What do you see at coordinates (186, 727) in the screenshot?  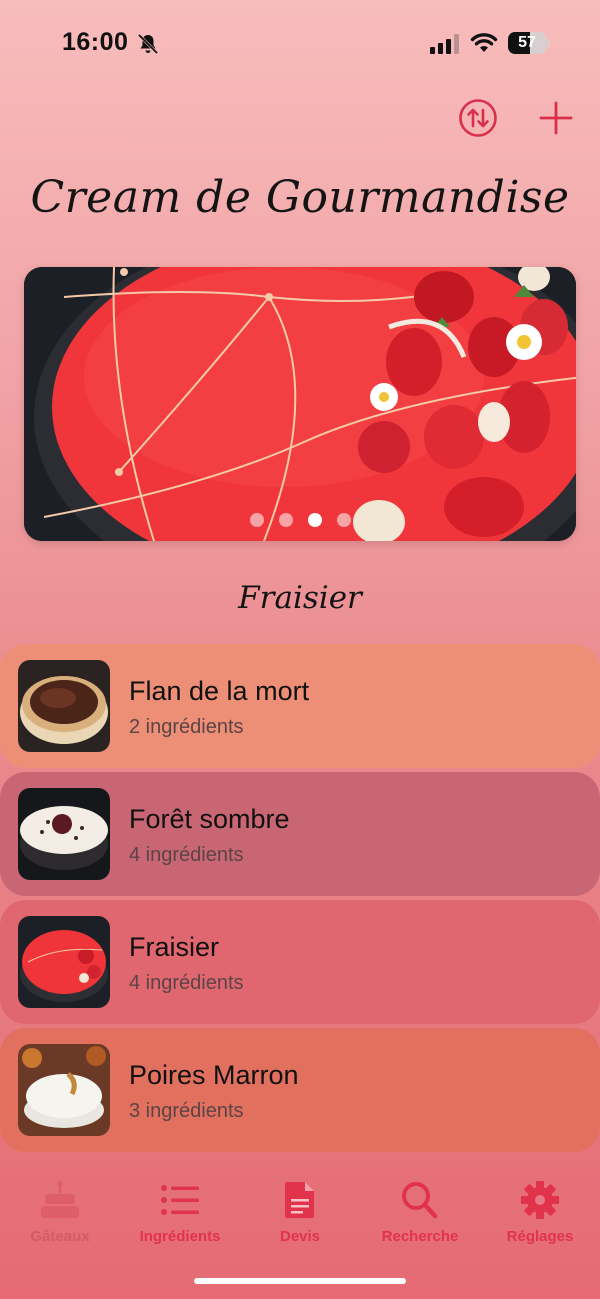 I see `ingredient-count: 2 ingrédients` at bounding box center [186, 727].